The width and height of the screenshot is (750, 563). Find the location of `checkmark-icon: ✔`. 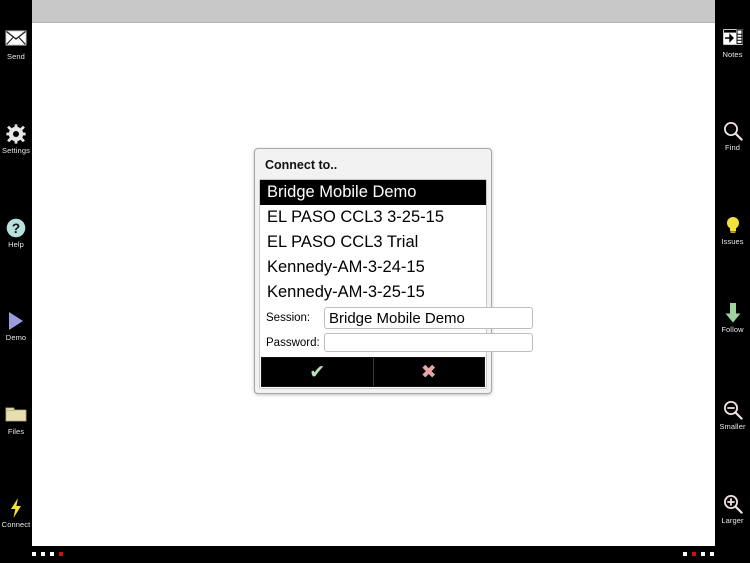

checkmark-icon: ✔ is located at coordinates (317, 371).